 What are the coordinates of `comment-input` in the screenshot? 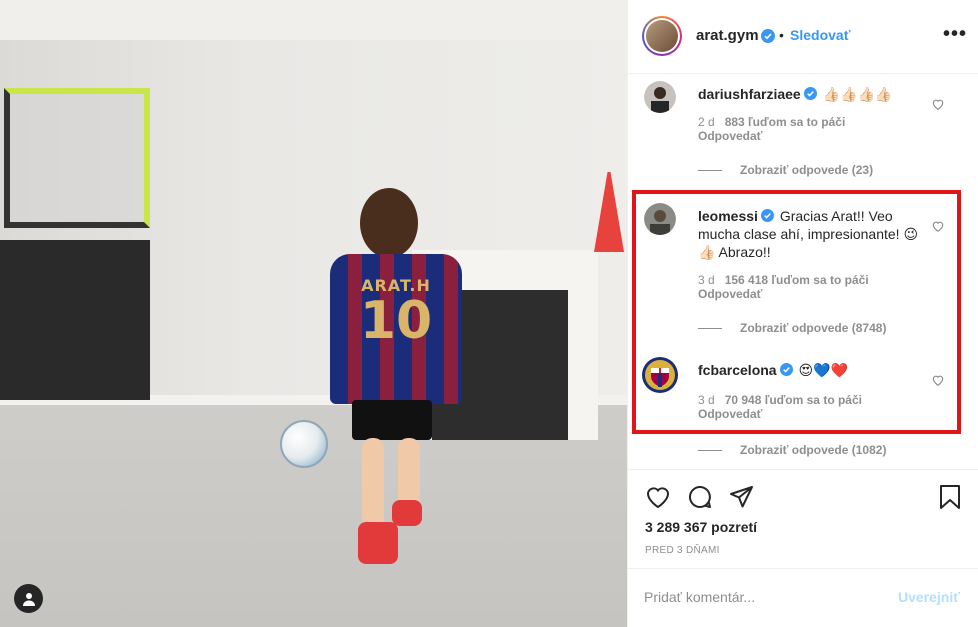 It's located at (764, 597).